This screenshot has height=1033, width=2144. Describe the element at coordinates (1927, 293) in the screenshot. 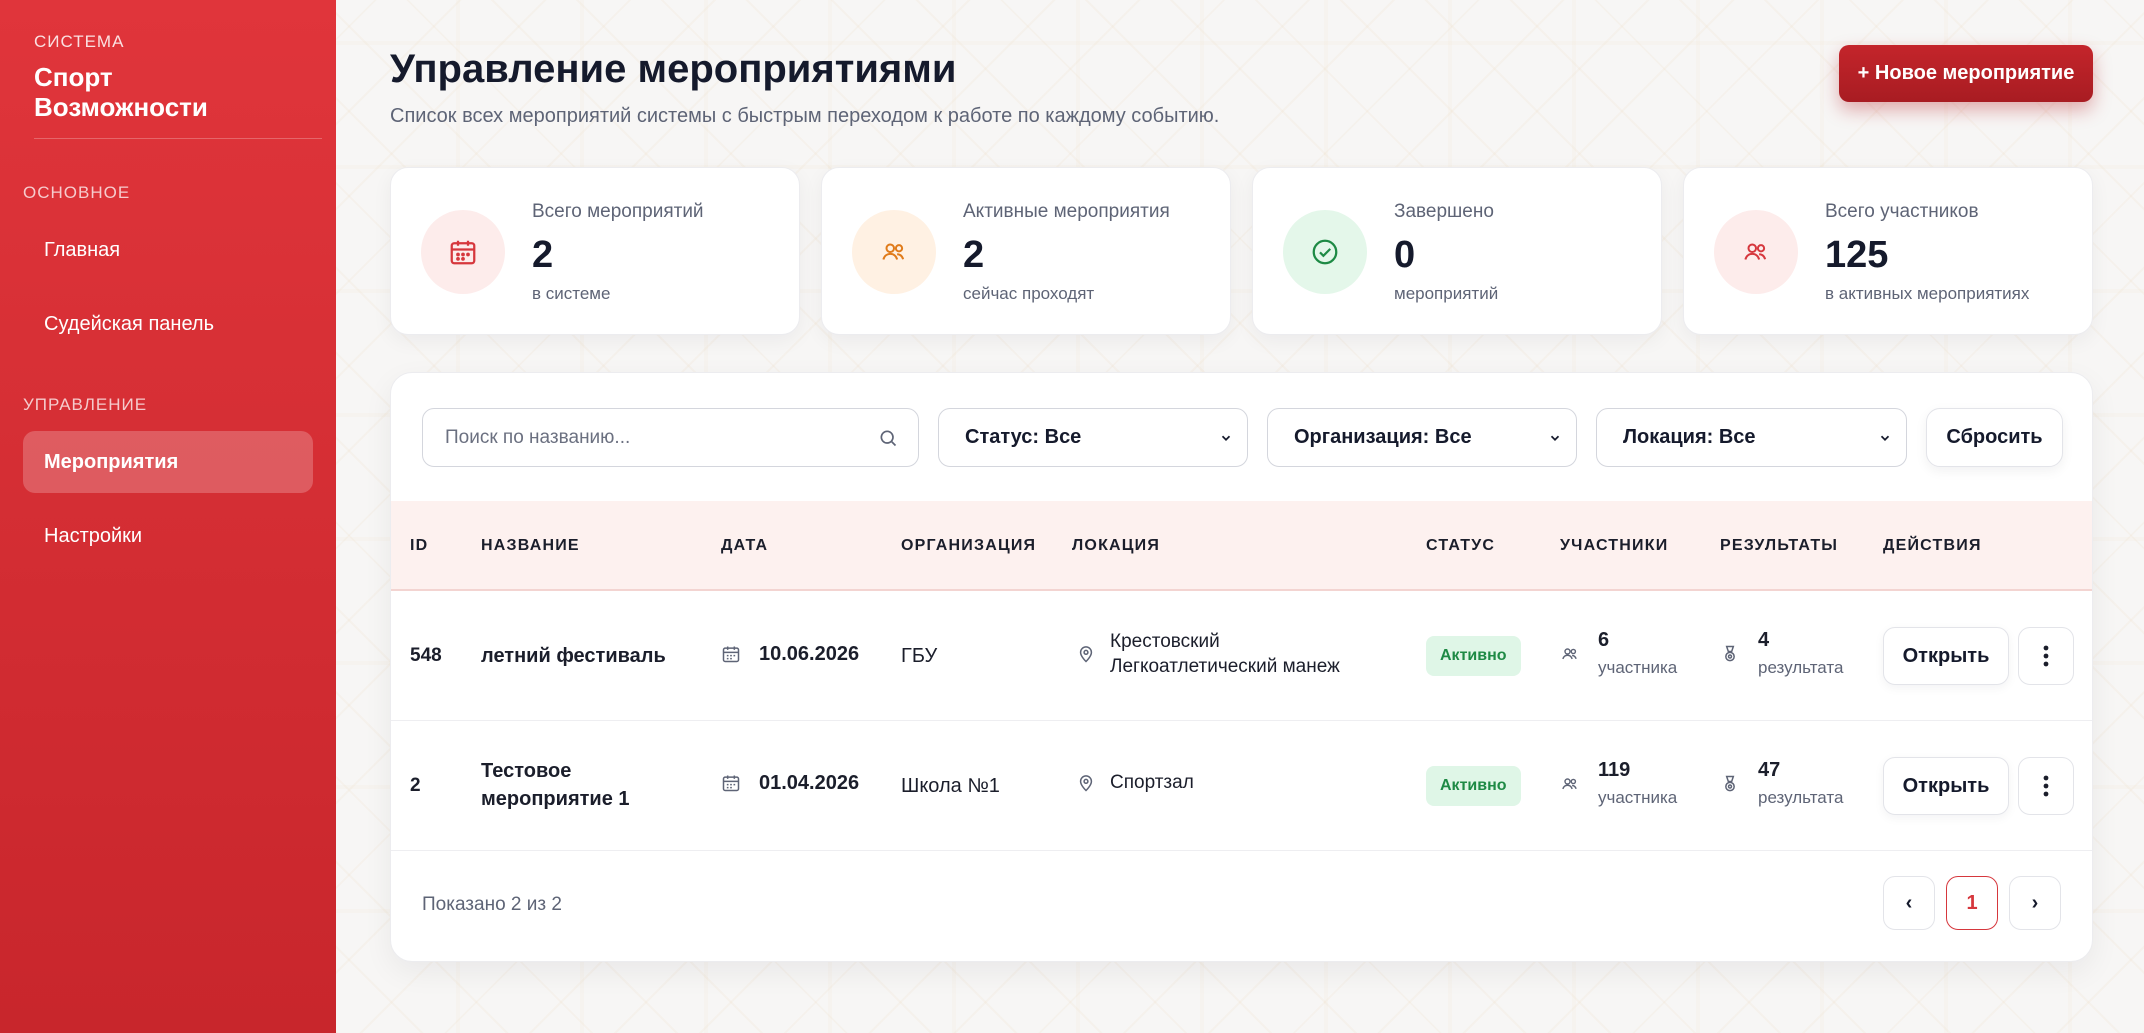

I see `stat-note: в активных мероприятиях` at that location.